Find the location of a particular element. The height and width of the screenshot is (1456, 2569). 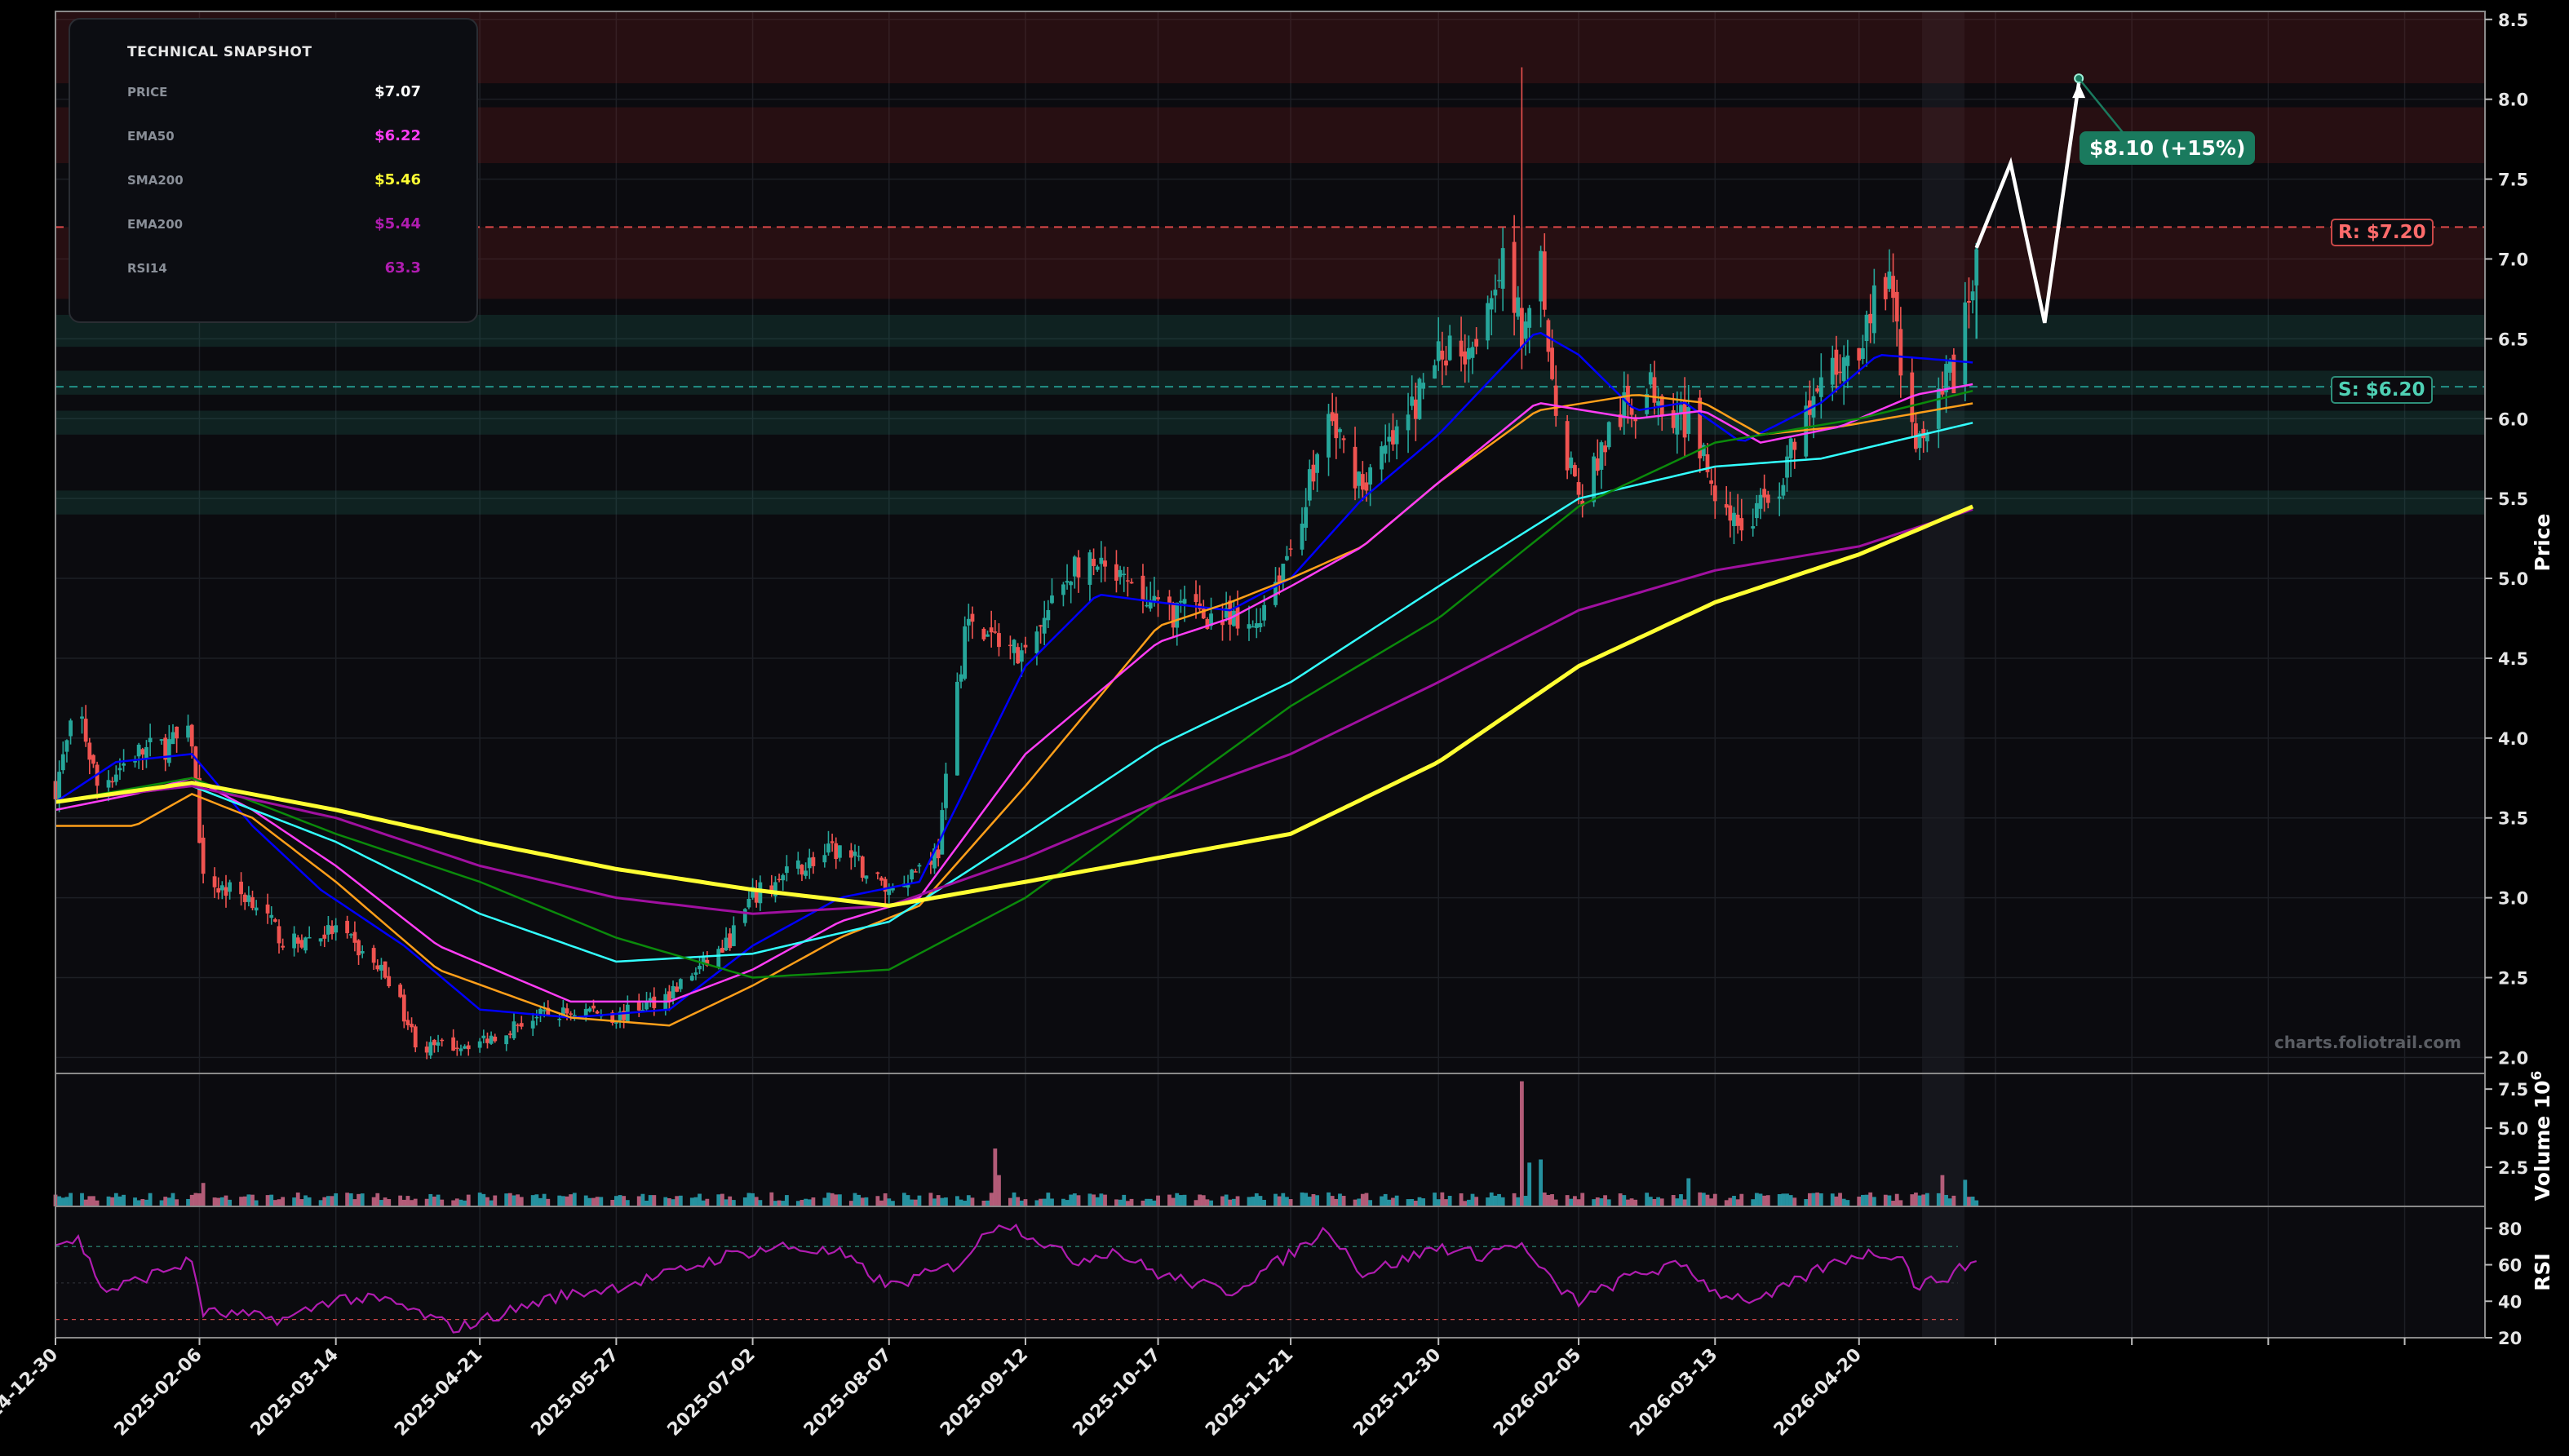

date-tick-label: 2026-02-05 is located at coordinates (1538, 1393).